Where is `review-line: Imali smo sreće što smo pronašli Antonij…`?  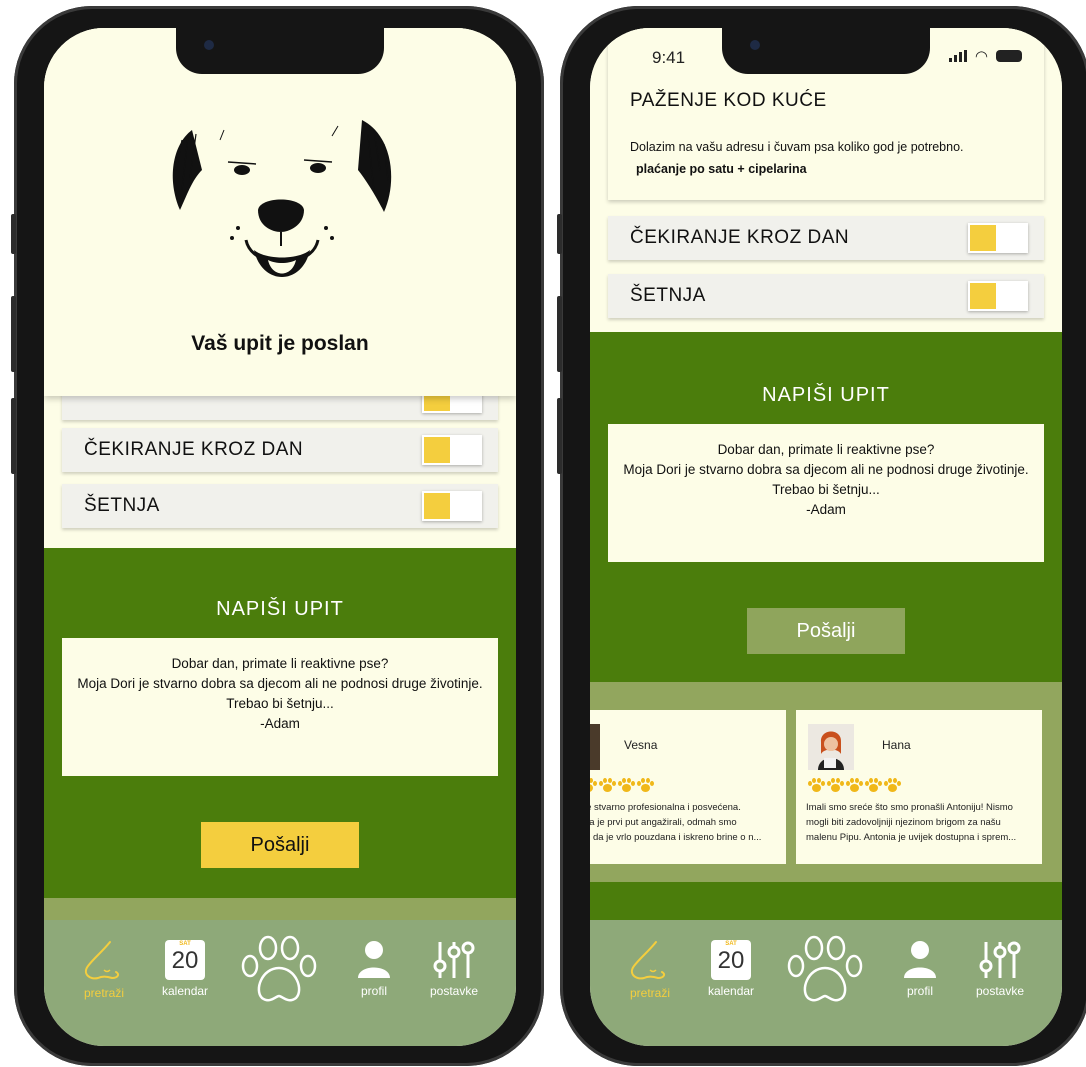
review-line: Imali smo sreće što smo pronašli Antonij… is located at coordinates (909, 807).